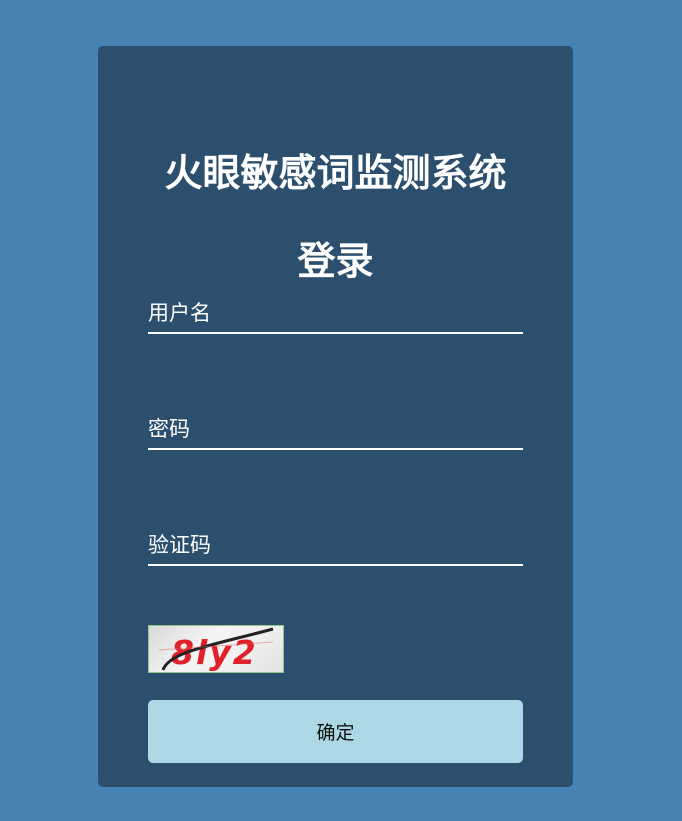 The width and height of the screenshot is (682, 821). What do you see at coordinates (335, 731) in the screenshot?
I see `submit-button: 确定` at bounding box center [335, 731].